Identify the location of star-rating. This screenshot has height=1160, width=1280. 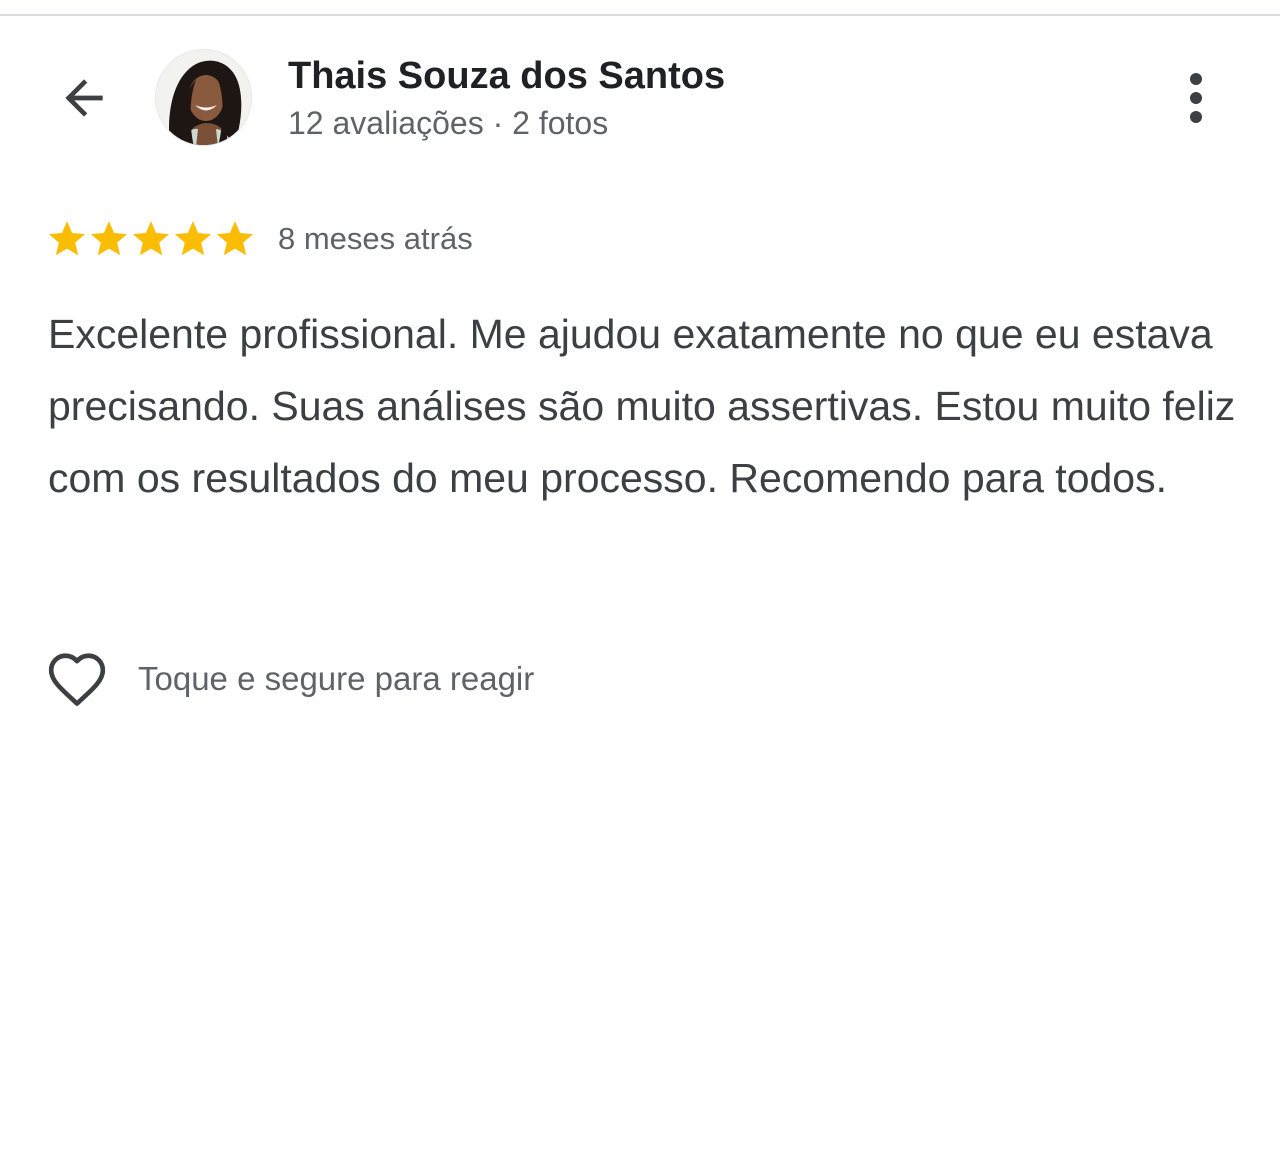
(151, 239).